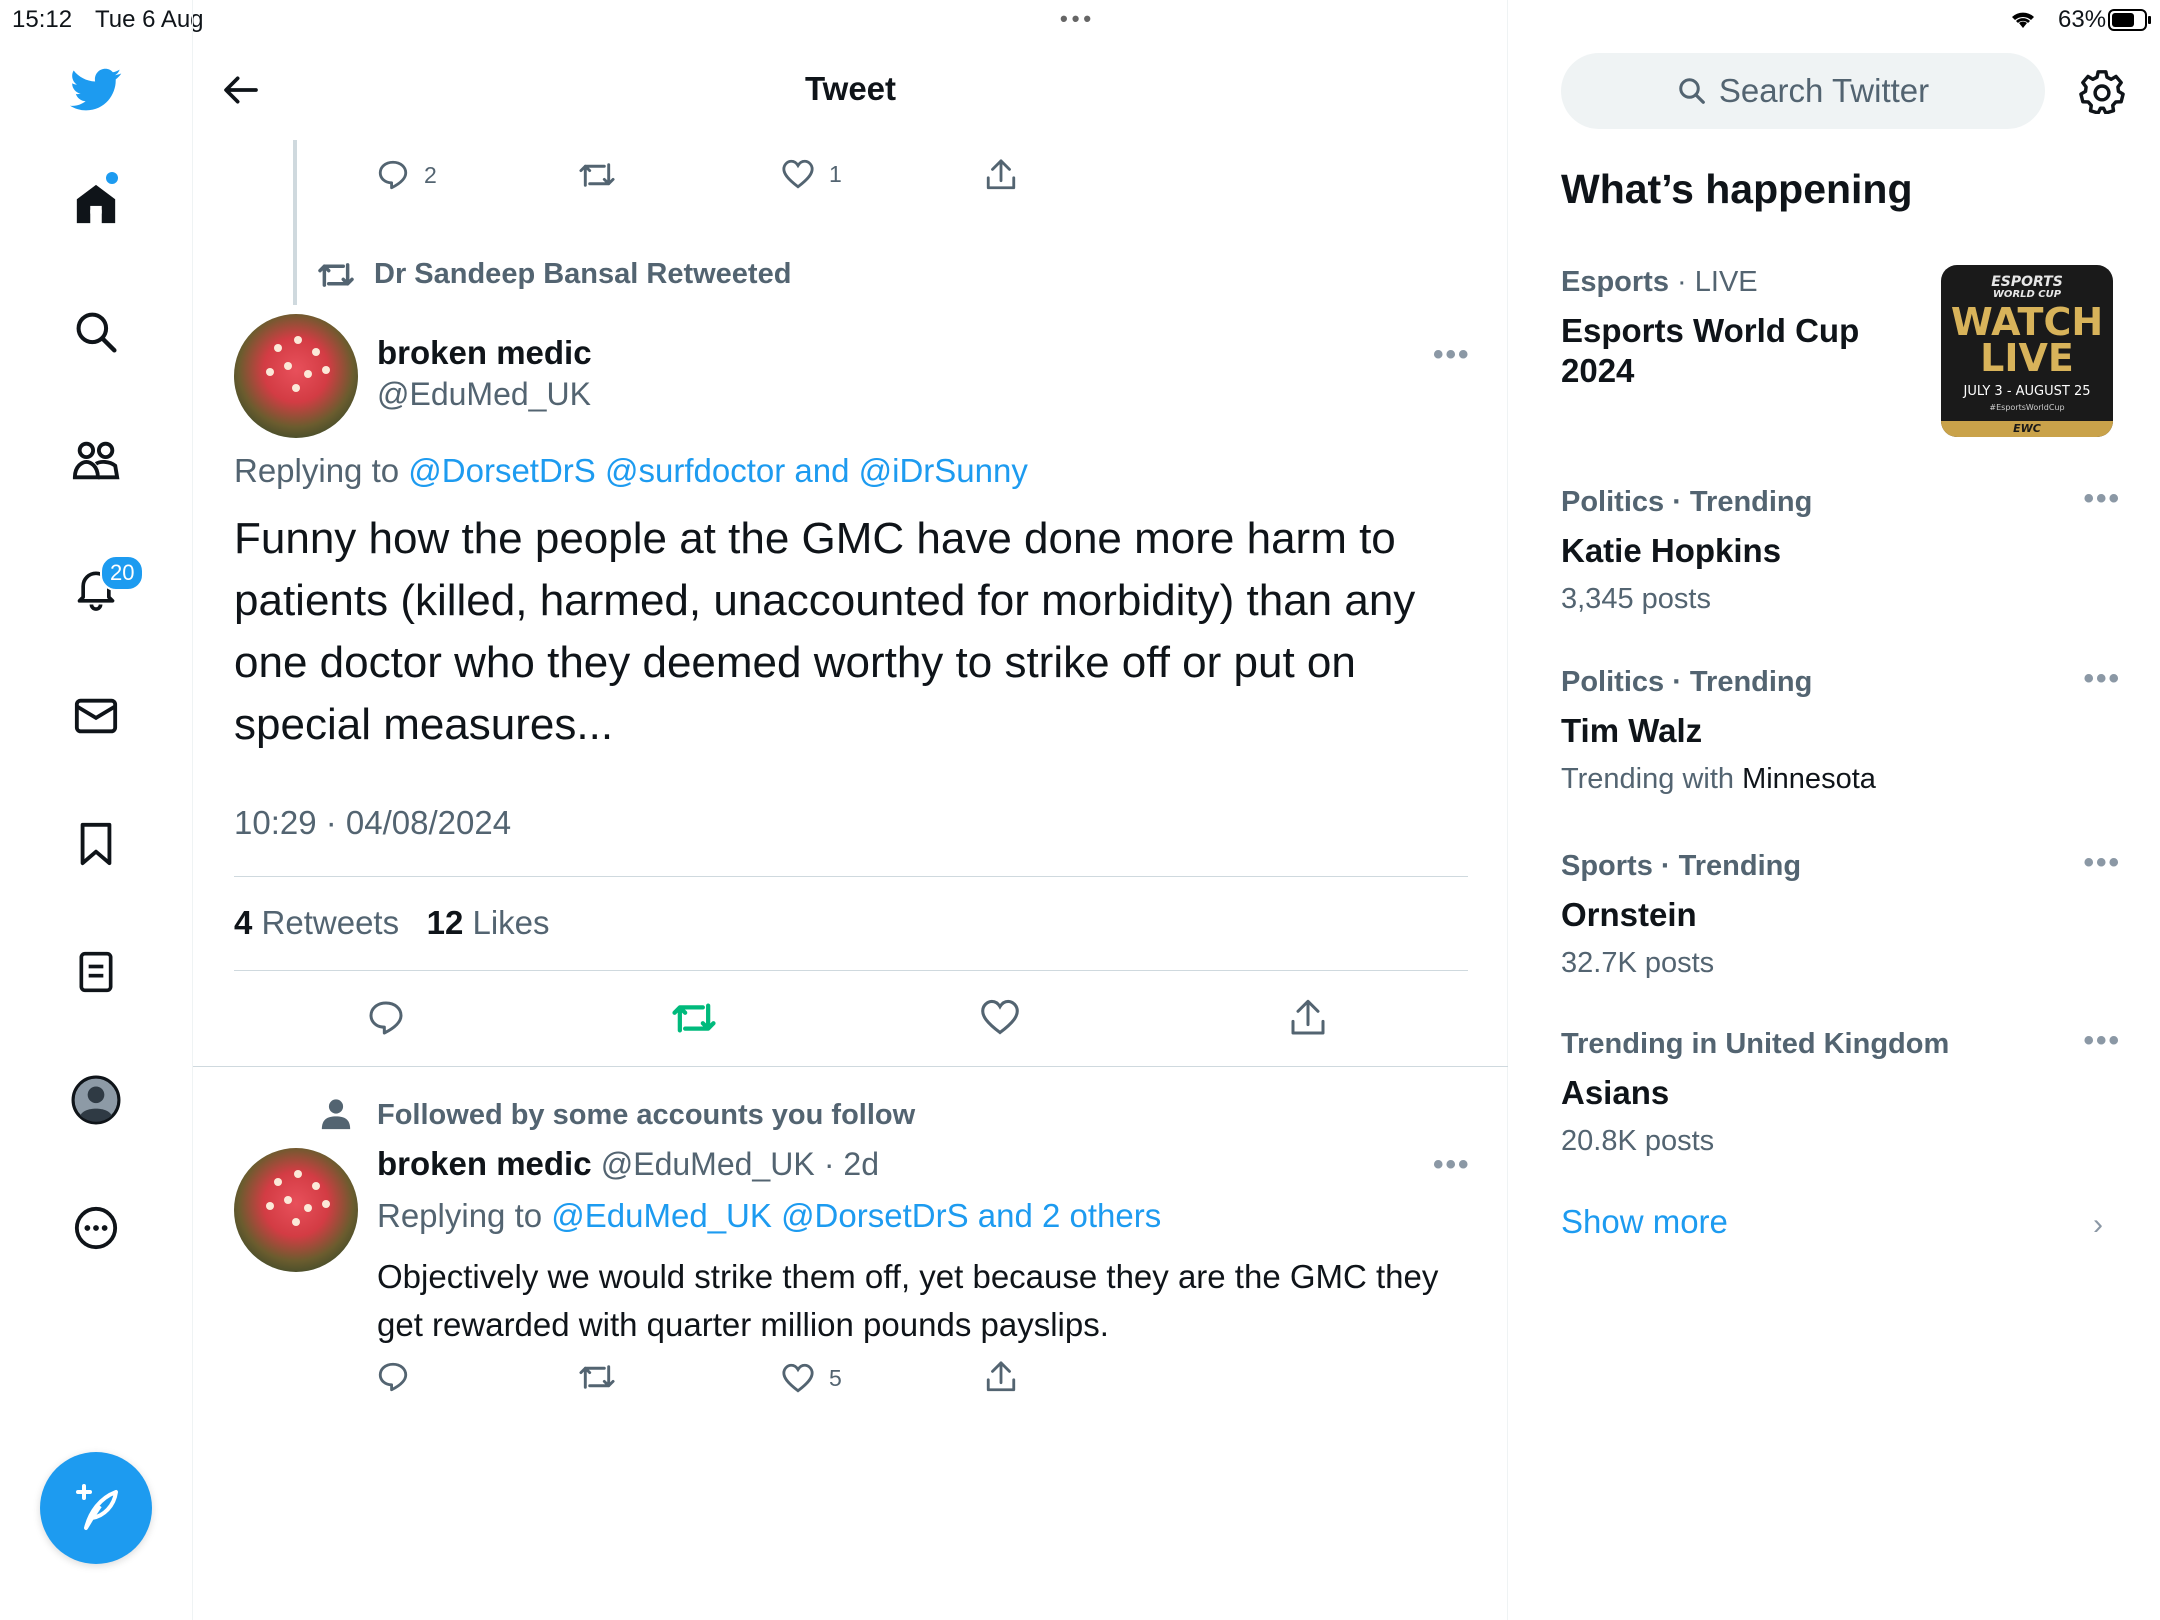 This screenshot has width=2160, height=1620. Describe the element at coordinates (316, 922) in the screenshot. I see `retweets-stat: 4 Retweets` at that location.